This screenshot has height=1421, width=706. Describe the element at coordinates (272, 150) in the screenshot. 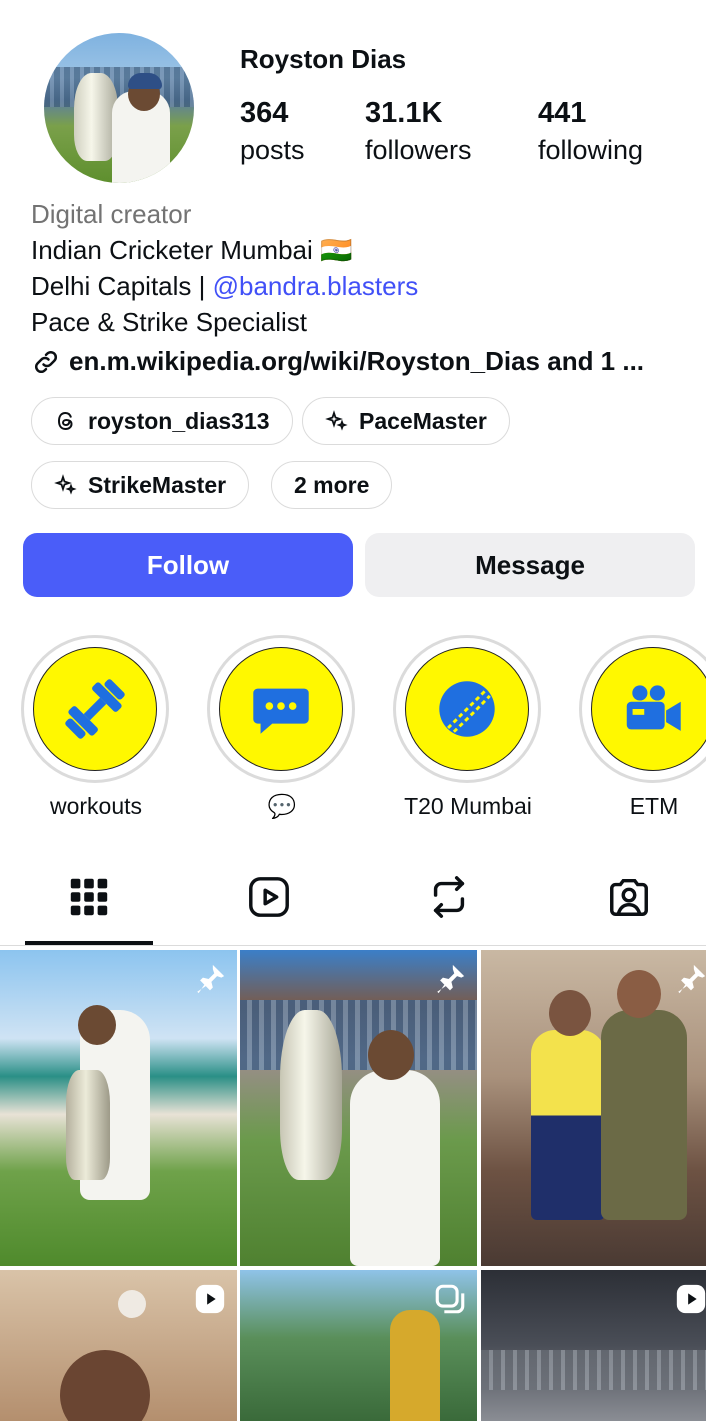

I see `posts-label: posts` at that location.